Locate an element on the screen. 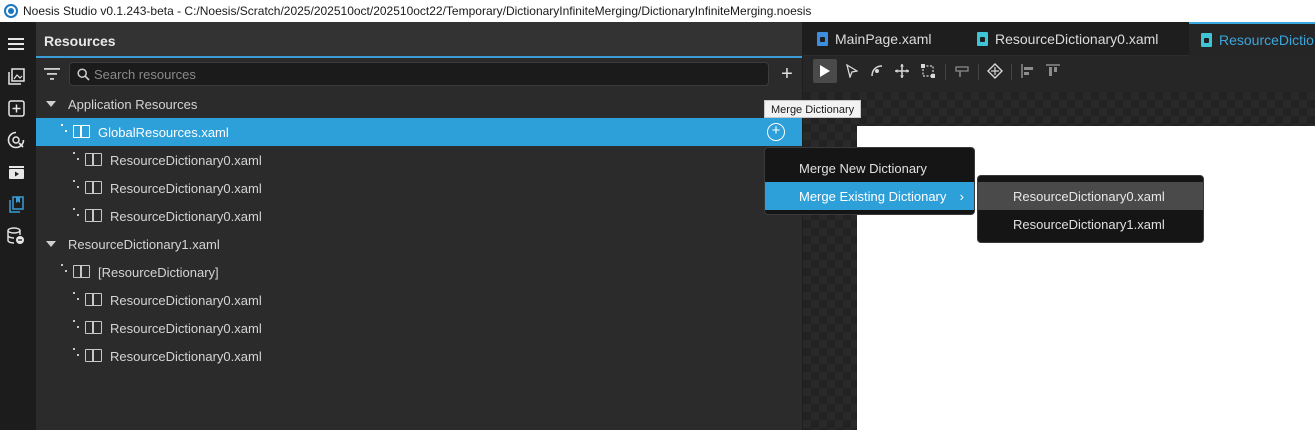 The height and width of the screenshot is (430, 1315). select-icon is located at coordinates (825, 71).